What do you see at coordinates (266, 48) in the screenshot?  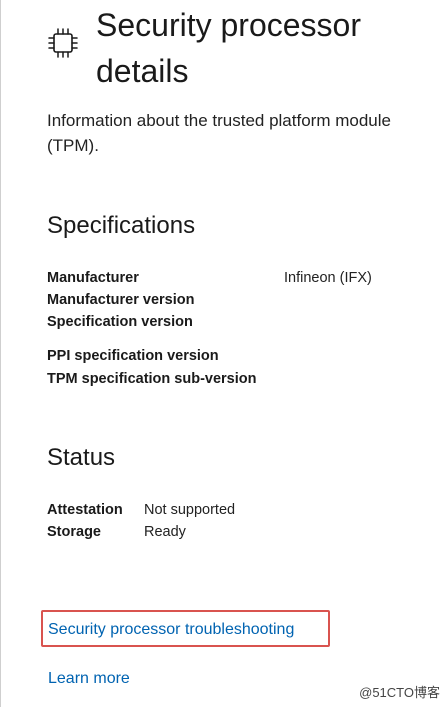 I see `page-title: Security processor details` at bounding box center [266, 48].